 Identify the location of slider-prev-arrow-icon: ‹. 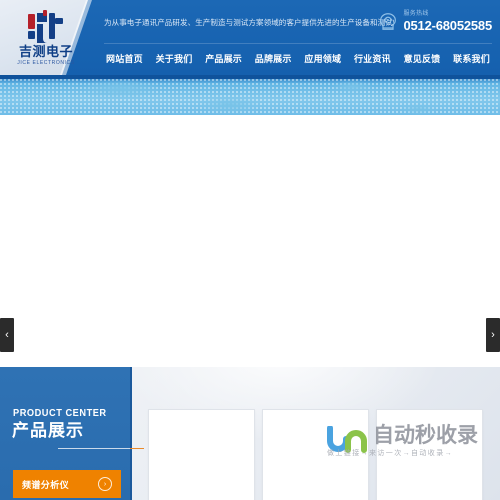
(7, 335).